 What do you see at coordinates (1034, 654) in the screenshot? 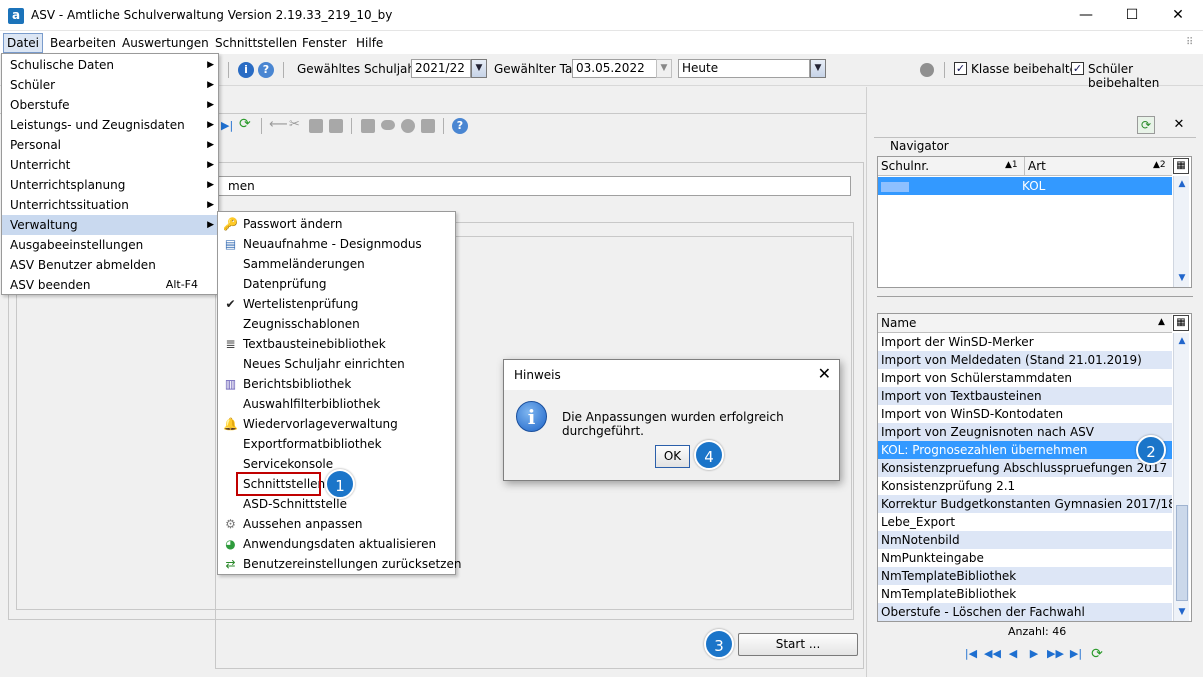
I see `next-icon: ▶` at bounding box center [1034, 654].